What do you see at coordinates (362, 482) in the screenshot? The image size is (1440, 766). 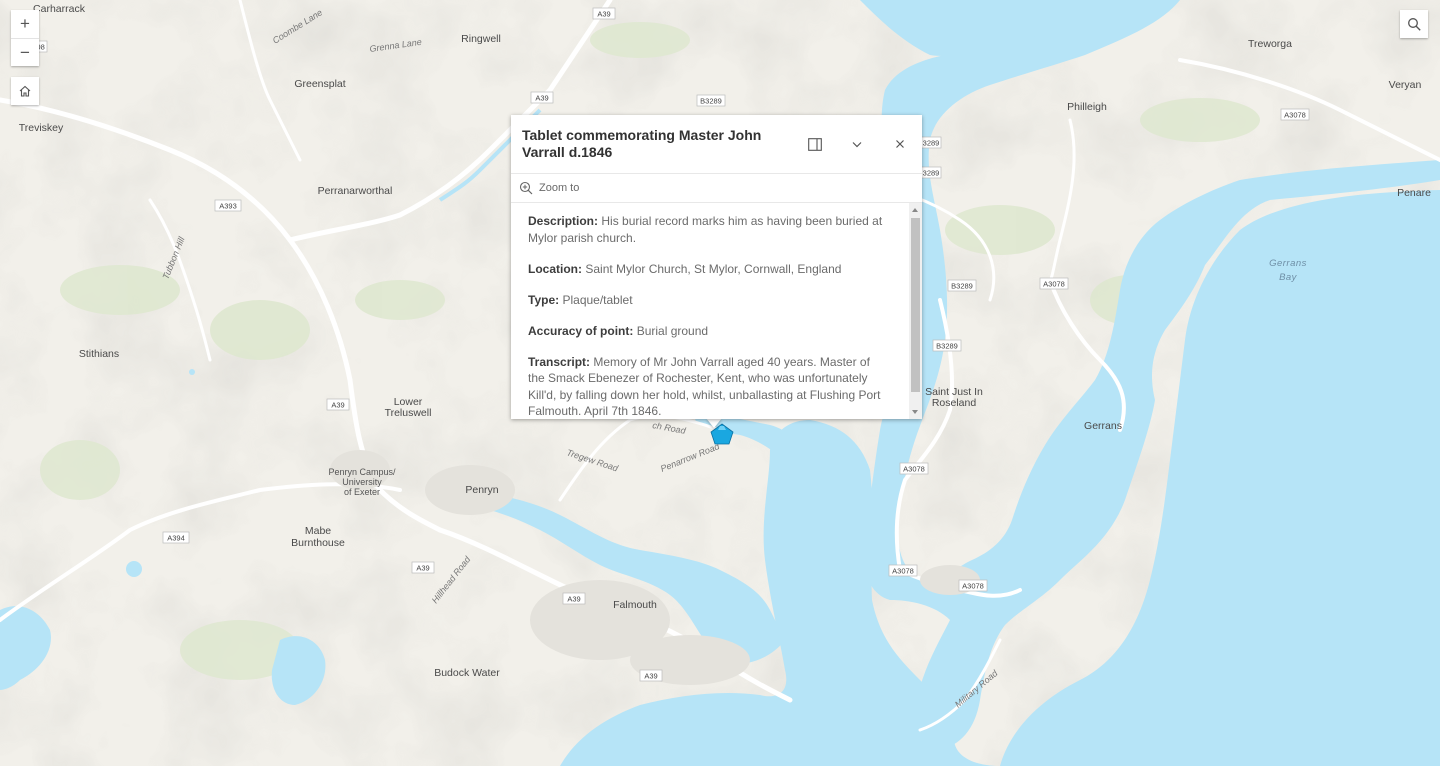 I see `place-label: University` at bounding box center [362, 482].